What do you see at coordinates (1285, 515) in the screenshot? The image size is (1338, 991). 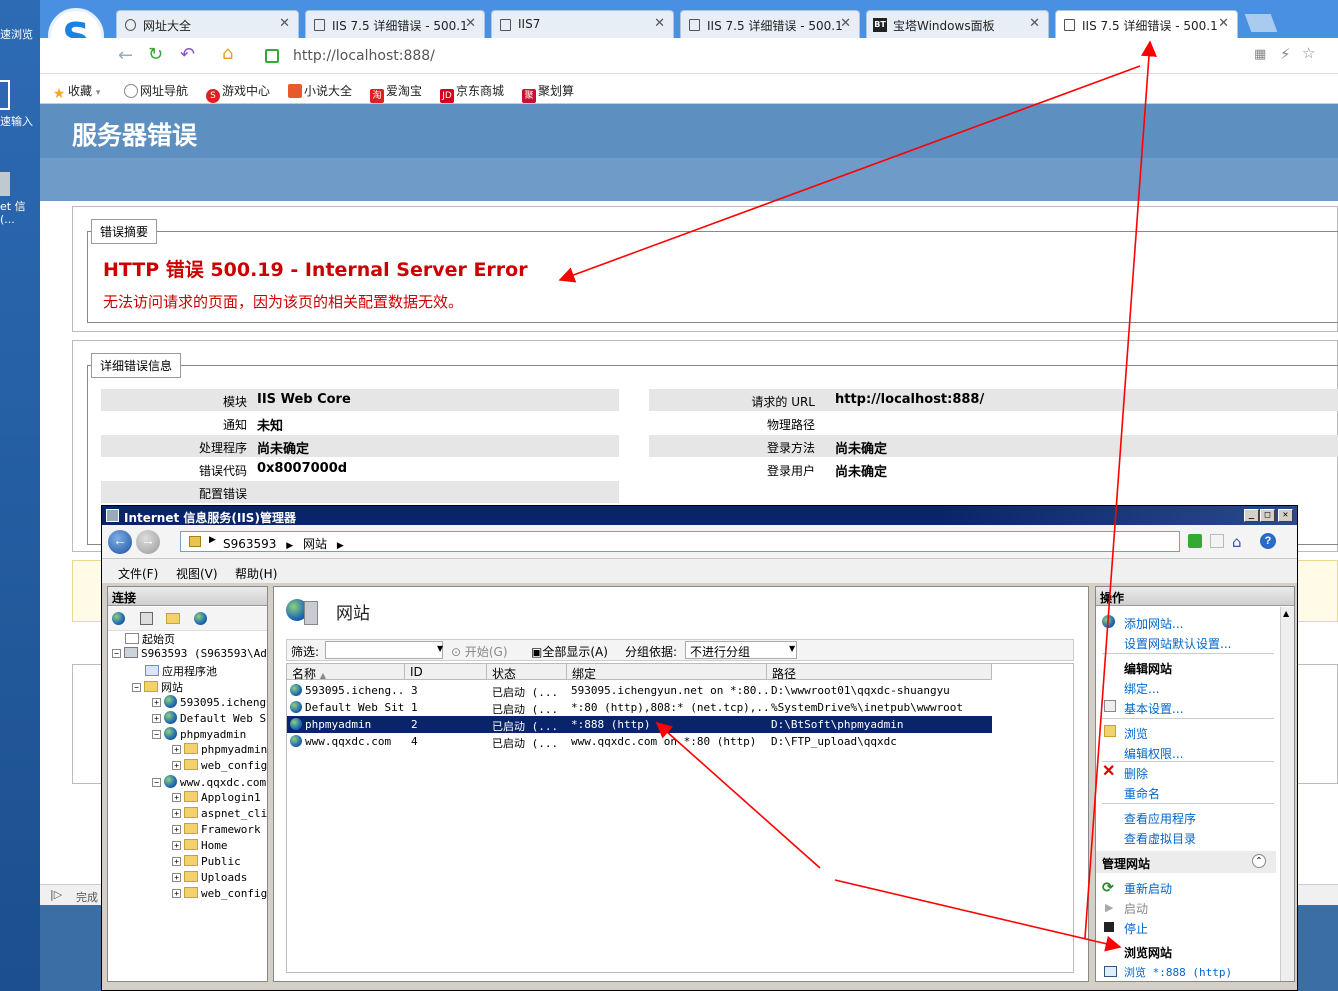 I see `close-button: ✕` at bounding box center [1285, 515].